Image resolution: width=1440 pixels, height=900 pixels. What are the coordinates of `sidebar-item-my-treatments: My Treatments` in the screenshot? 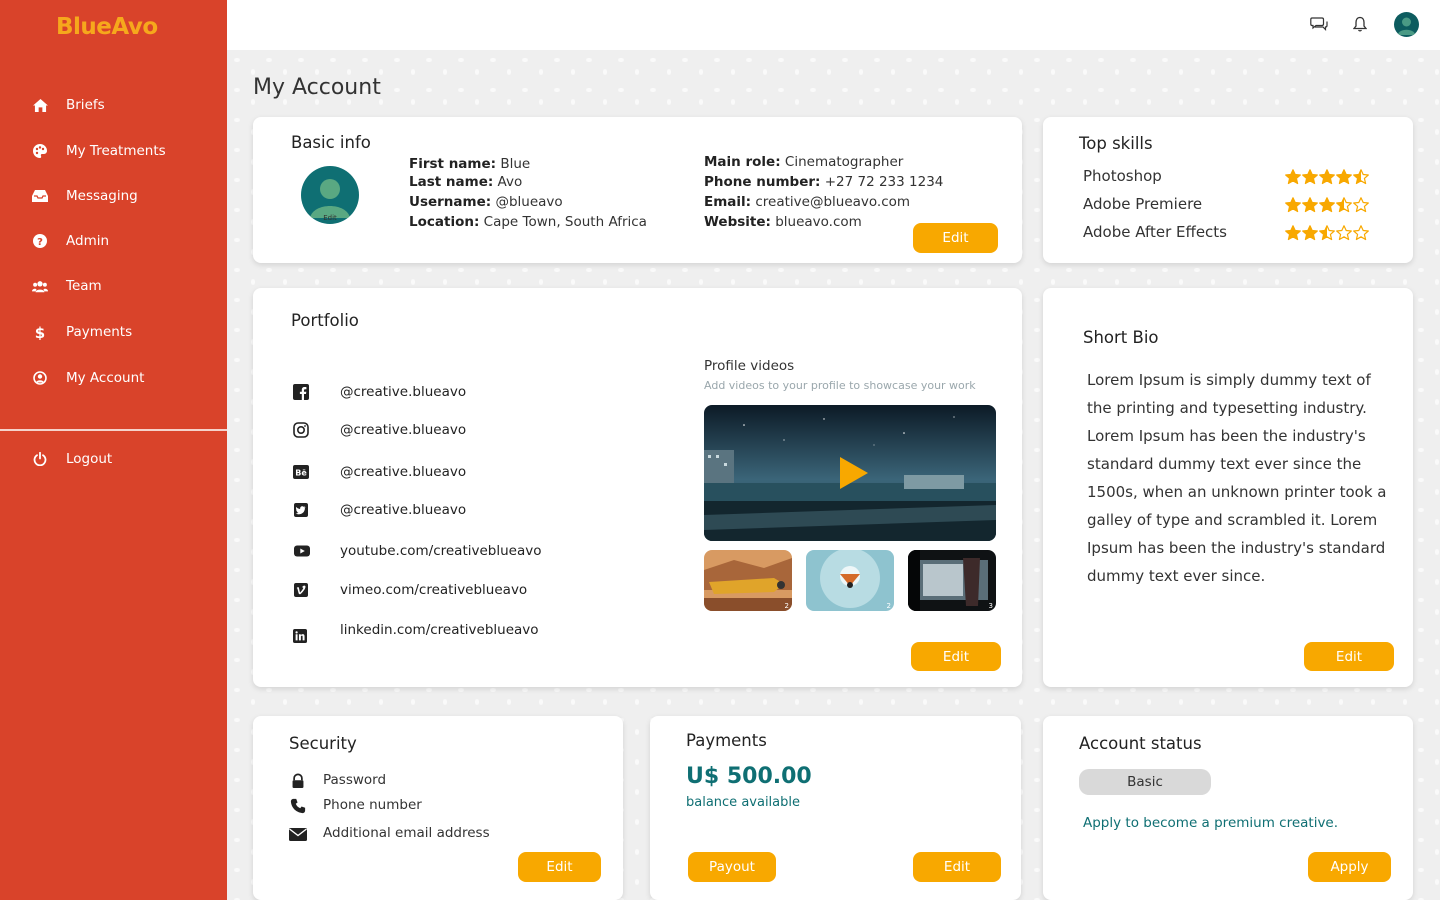 It's located at (113, 151).